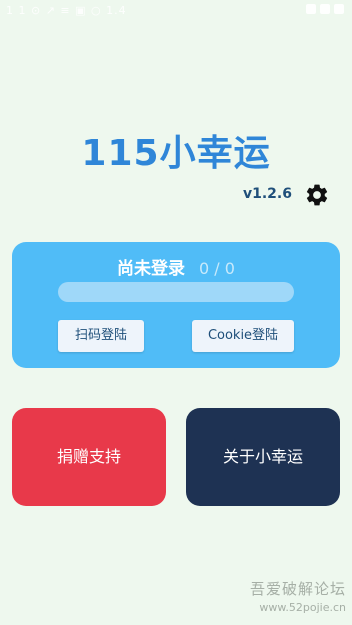 The image size is (352, 625). What do you see at coordinates (101, 336) in the screenshot?
I see `scan-login-button: 扫码登陆` at bounding box center [101, 336].